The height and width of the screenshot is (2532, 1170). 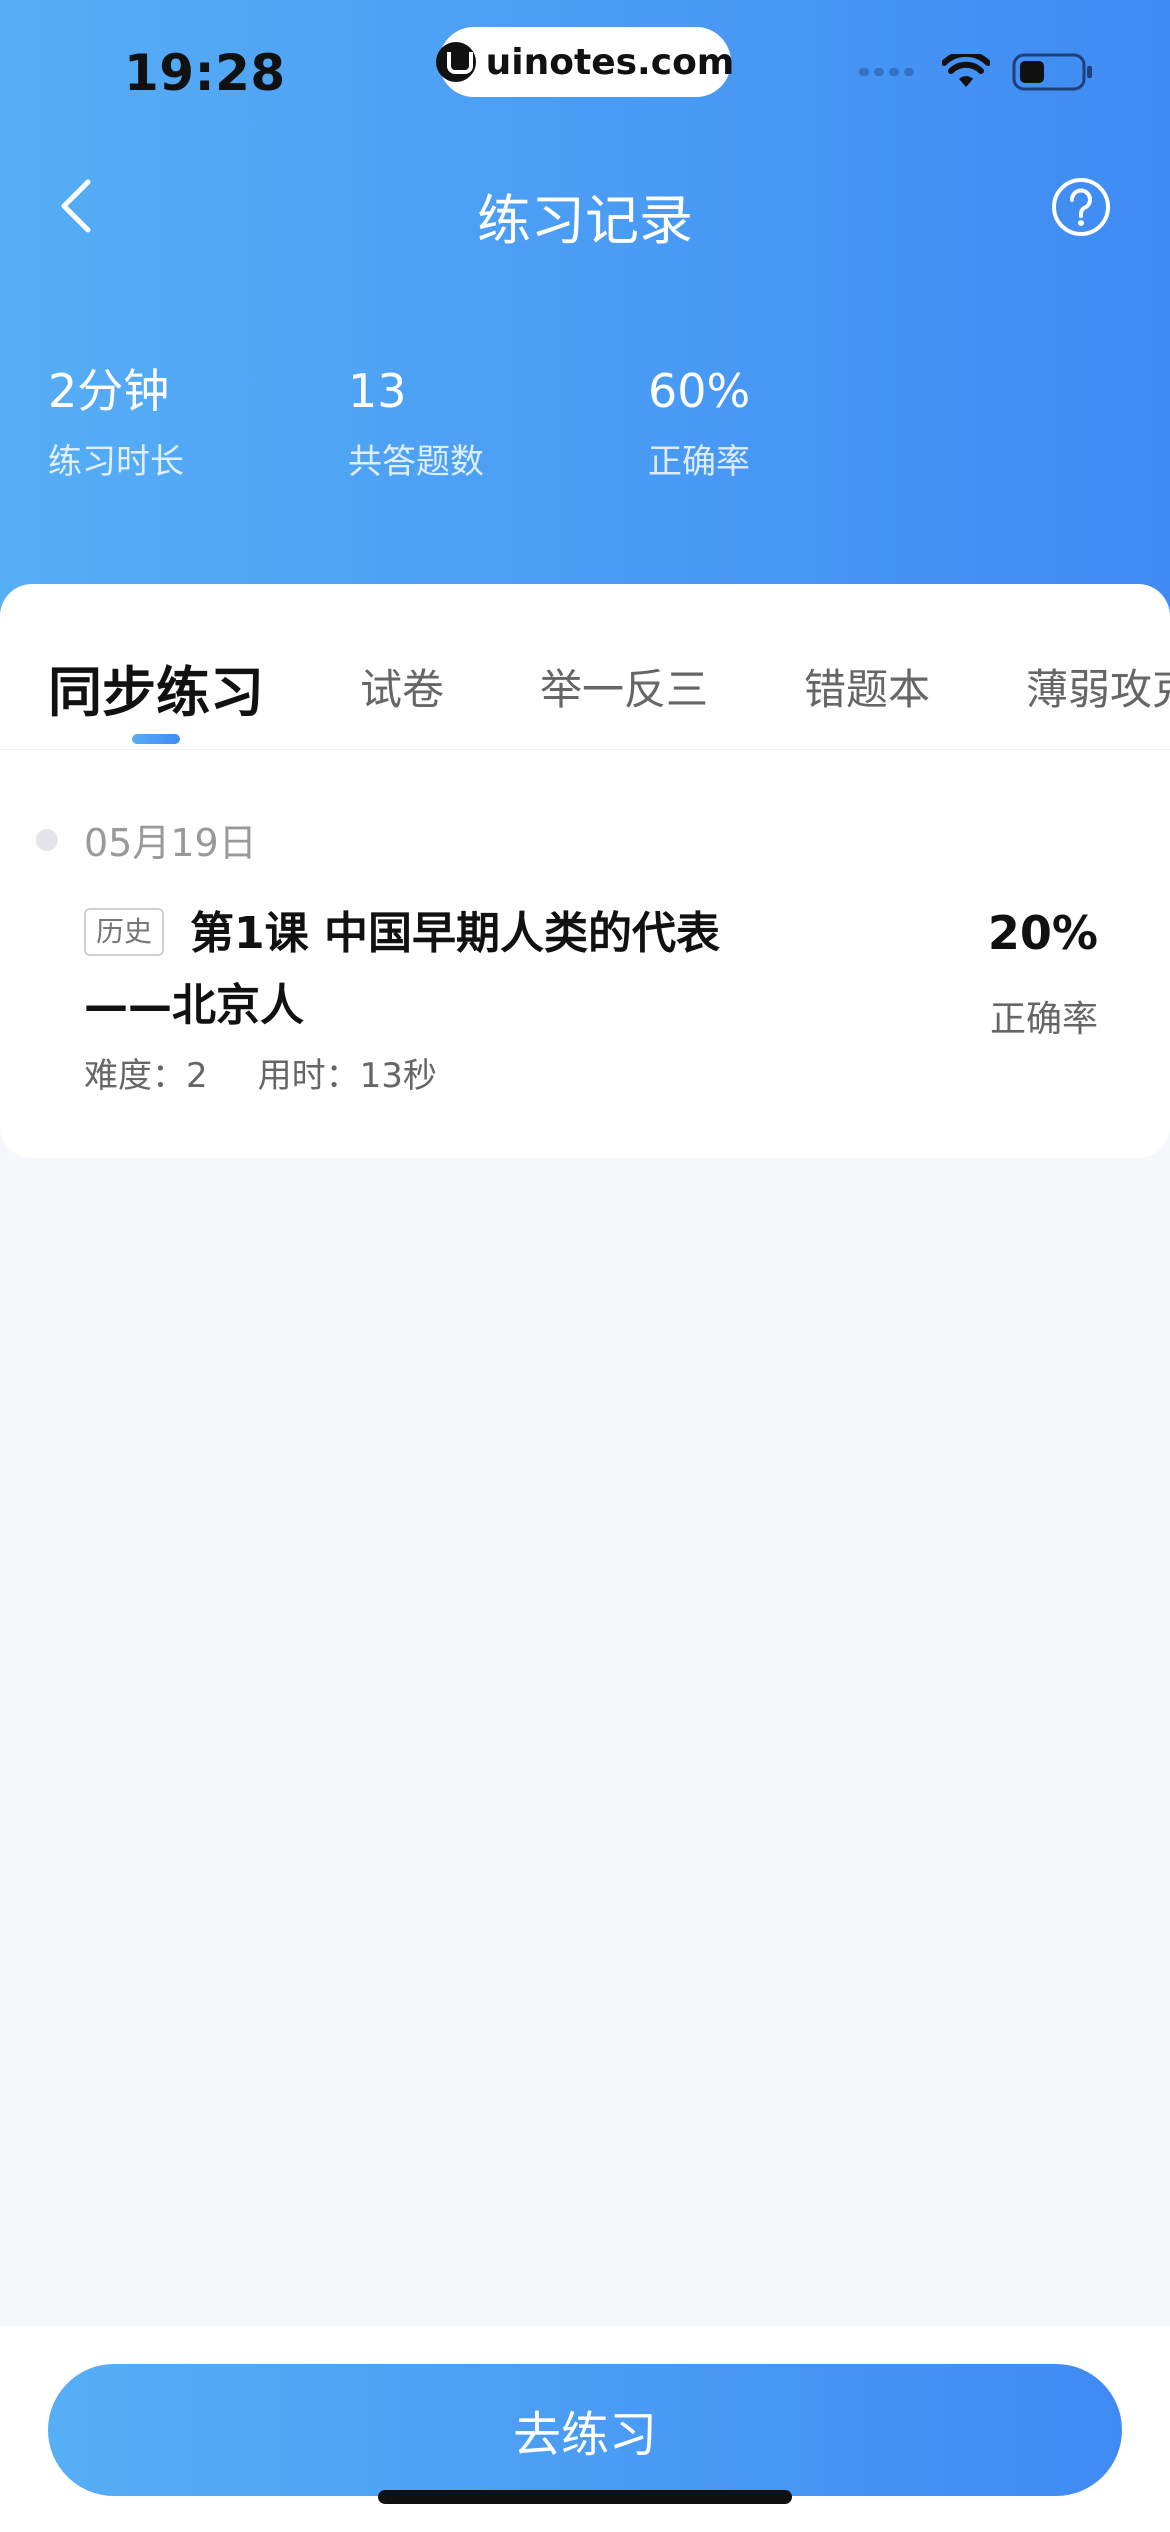 What do you see at coordinates (699, 422) in the screenshot?
I see `stat-accuracy: 60% 正确率` at bounding box center [699, 422].